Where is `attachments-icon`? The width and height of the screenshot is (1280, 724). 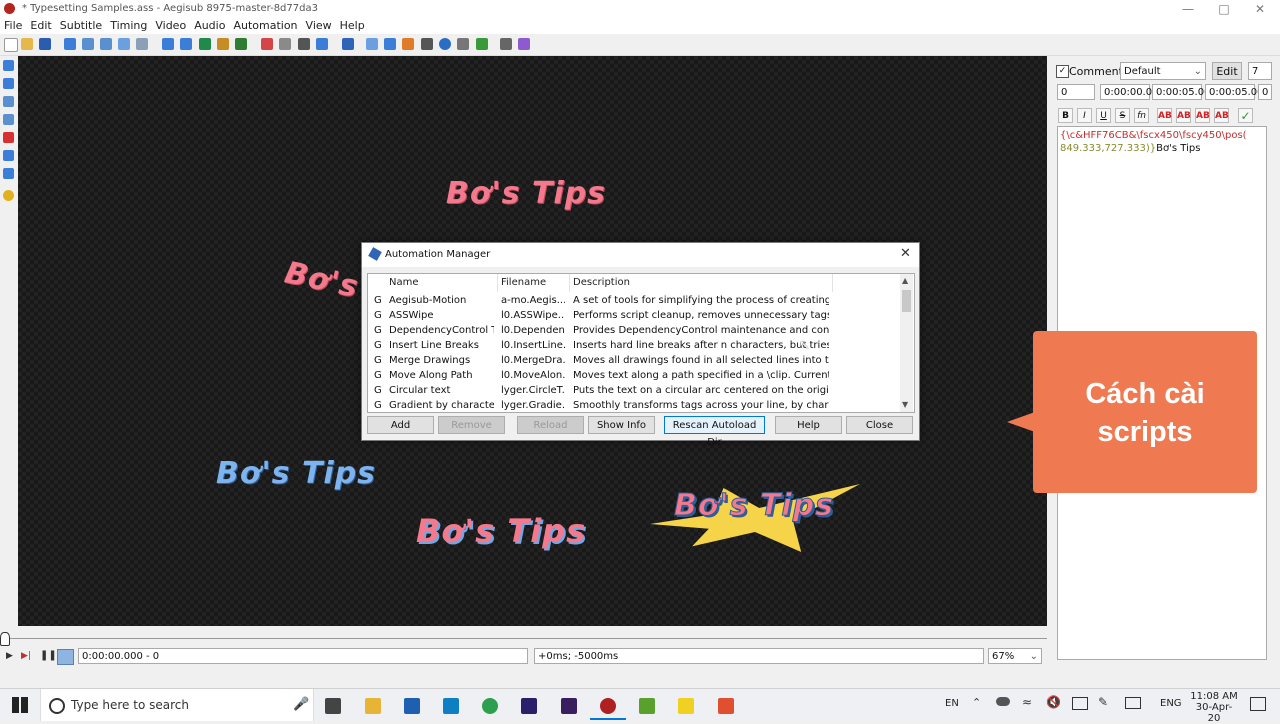 attachments-icon is located at coordinates (205, 44).